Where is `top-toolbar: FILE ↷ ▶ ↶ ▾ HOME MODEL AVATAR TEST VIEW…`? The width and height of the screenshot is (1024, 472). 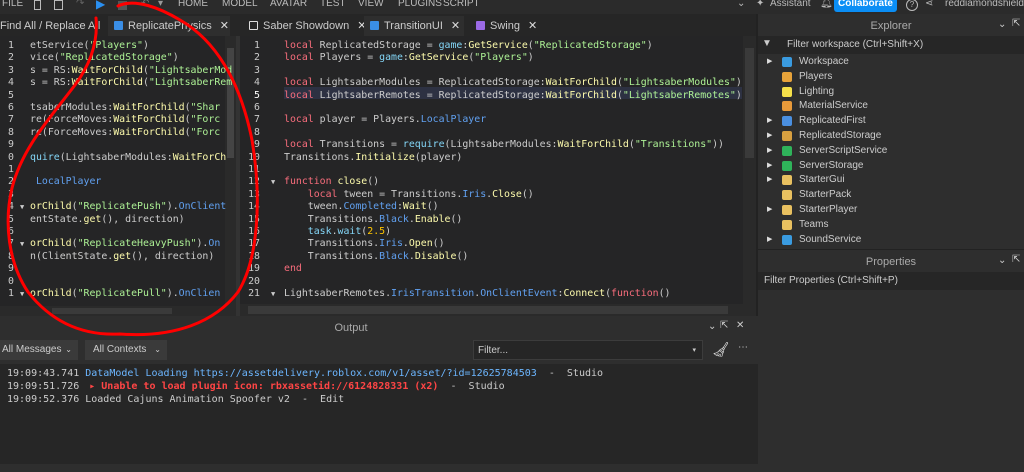
top-toolbar: FILE ↷ ▶ ↶ ▾ HOME MODEL AVATAR TEST VIEW… is located at coordinates (512, 7).